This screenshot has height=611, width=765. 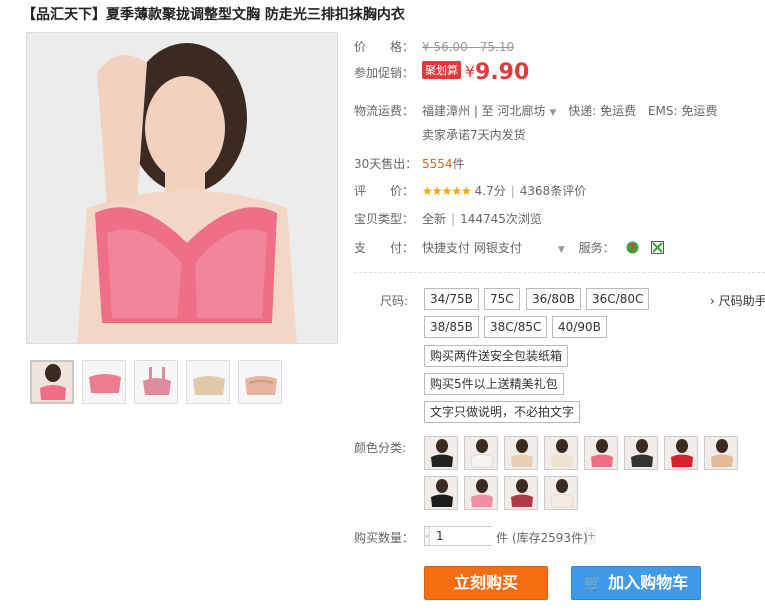 I want to click on service-label: 服务：, so click(x=596, y=248).